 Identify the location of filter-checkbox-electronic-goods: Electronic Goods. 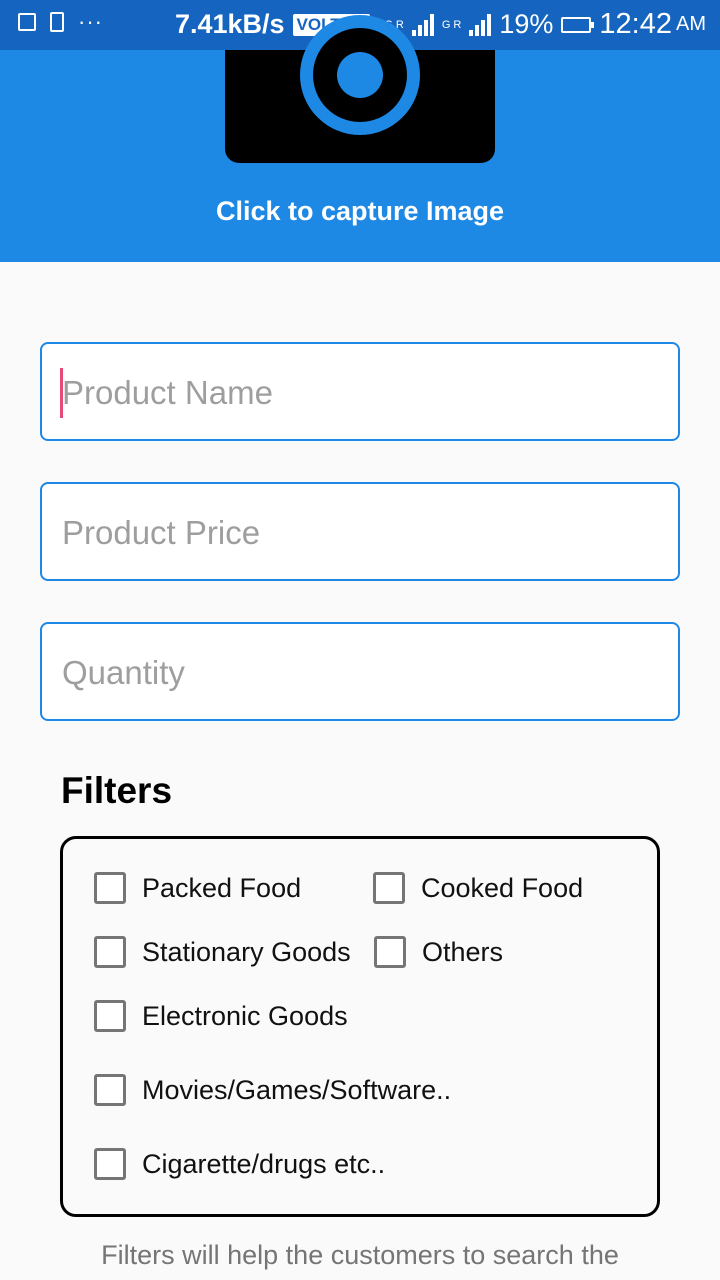
(221, 1016).